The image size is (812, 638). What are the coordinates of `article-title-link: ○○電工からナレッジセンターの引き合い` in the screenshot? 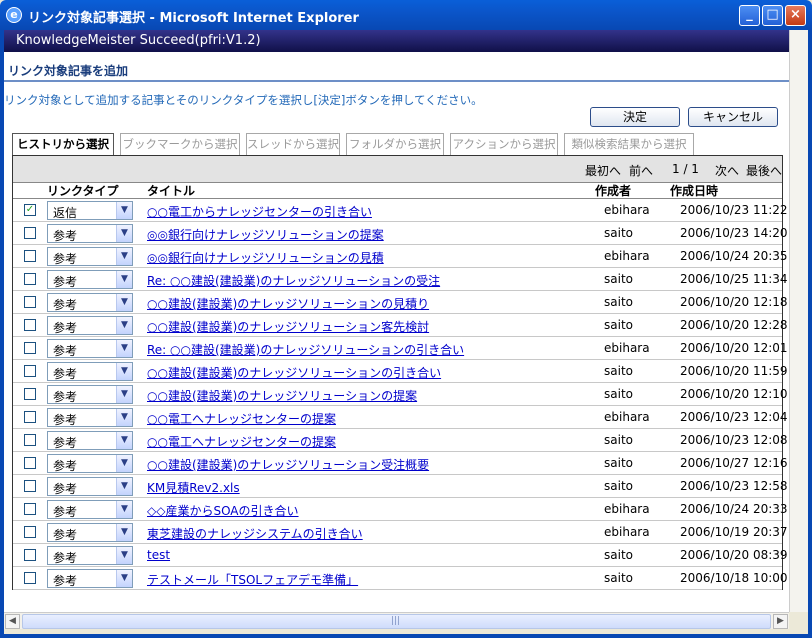 It's located at (259, 211).